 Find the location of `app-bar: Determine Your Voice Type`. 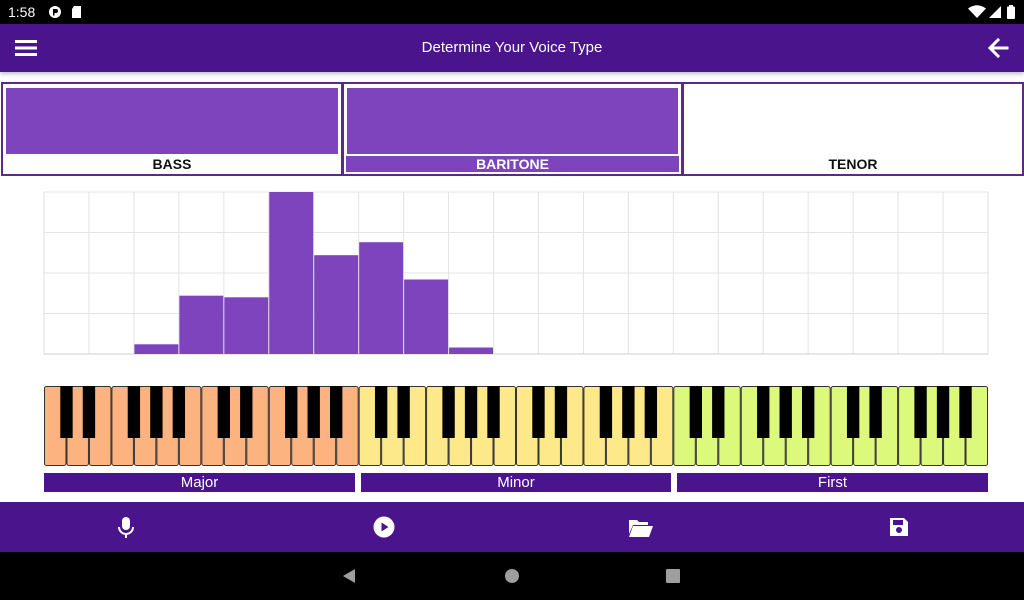

app-bar: Determine Your Voice Type is located at coordinates (512, 48).